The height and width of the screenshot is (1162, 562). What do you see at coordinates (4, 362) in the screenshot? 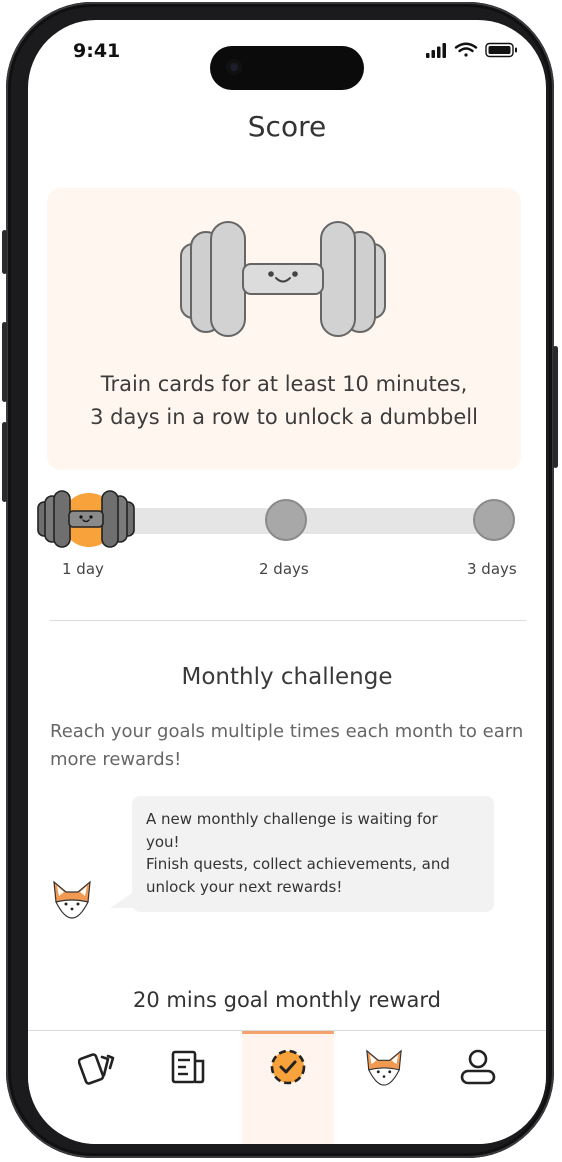
I see `volume-up-button` at bounding box center [4, 362].